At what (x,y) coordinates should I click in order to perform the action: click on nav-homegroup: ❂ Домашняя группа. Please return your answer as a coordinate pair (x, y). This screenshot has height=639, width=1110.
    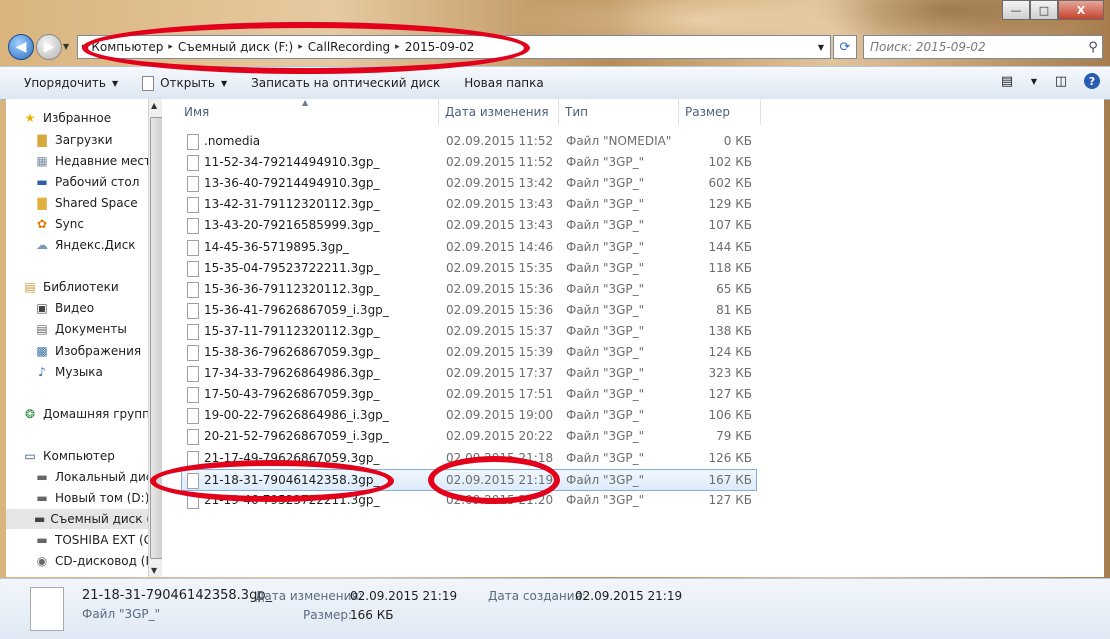
    Looking at the image, I should click on (85, 414).